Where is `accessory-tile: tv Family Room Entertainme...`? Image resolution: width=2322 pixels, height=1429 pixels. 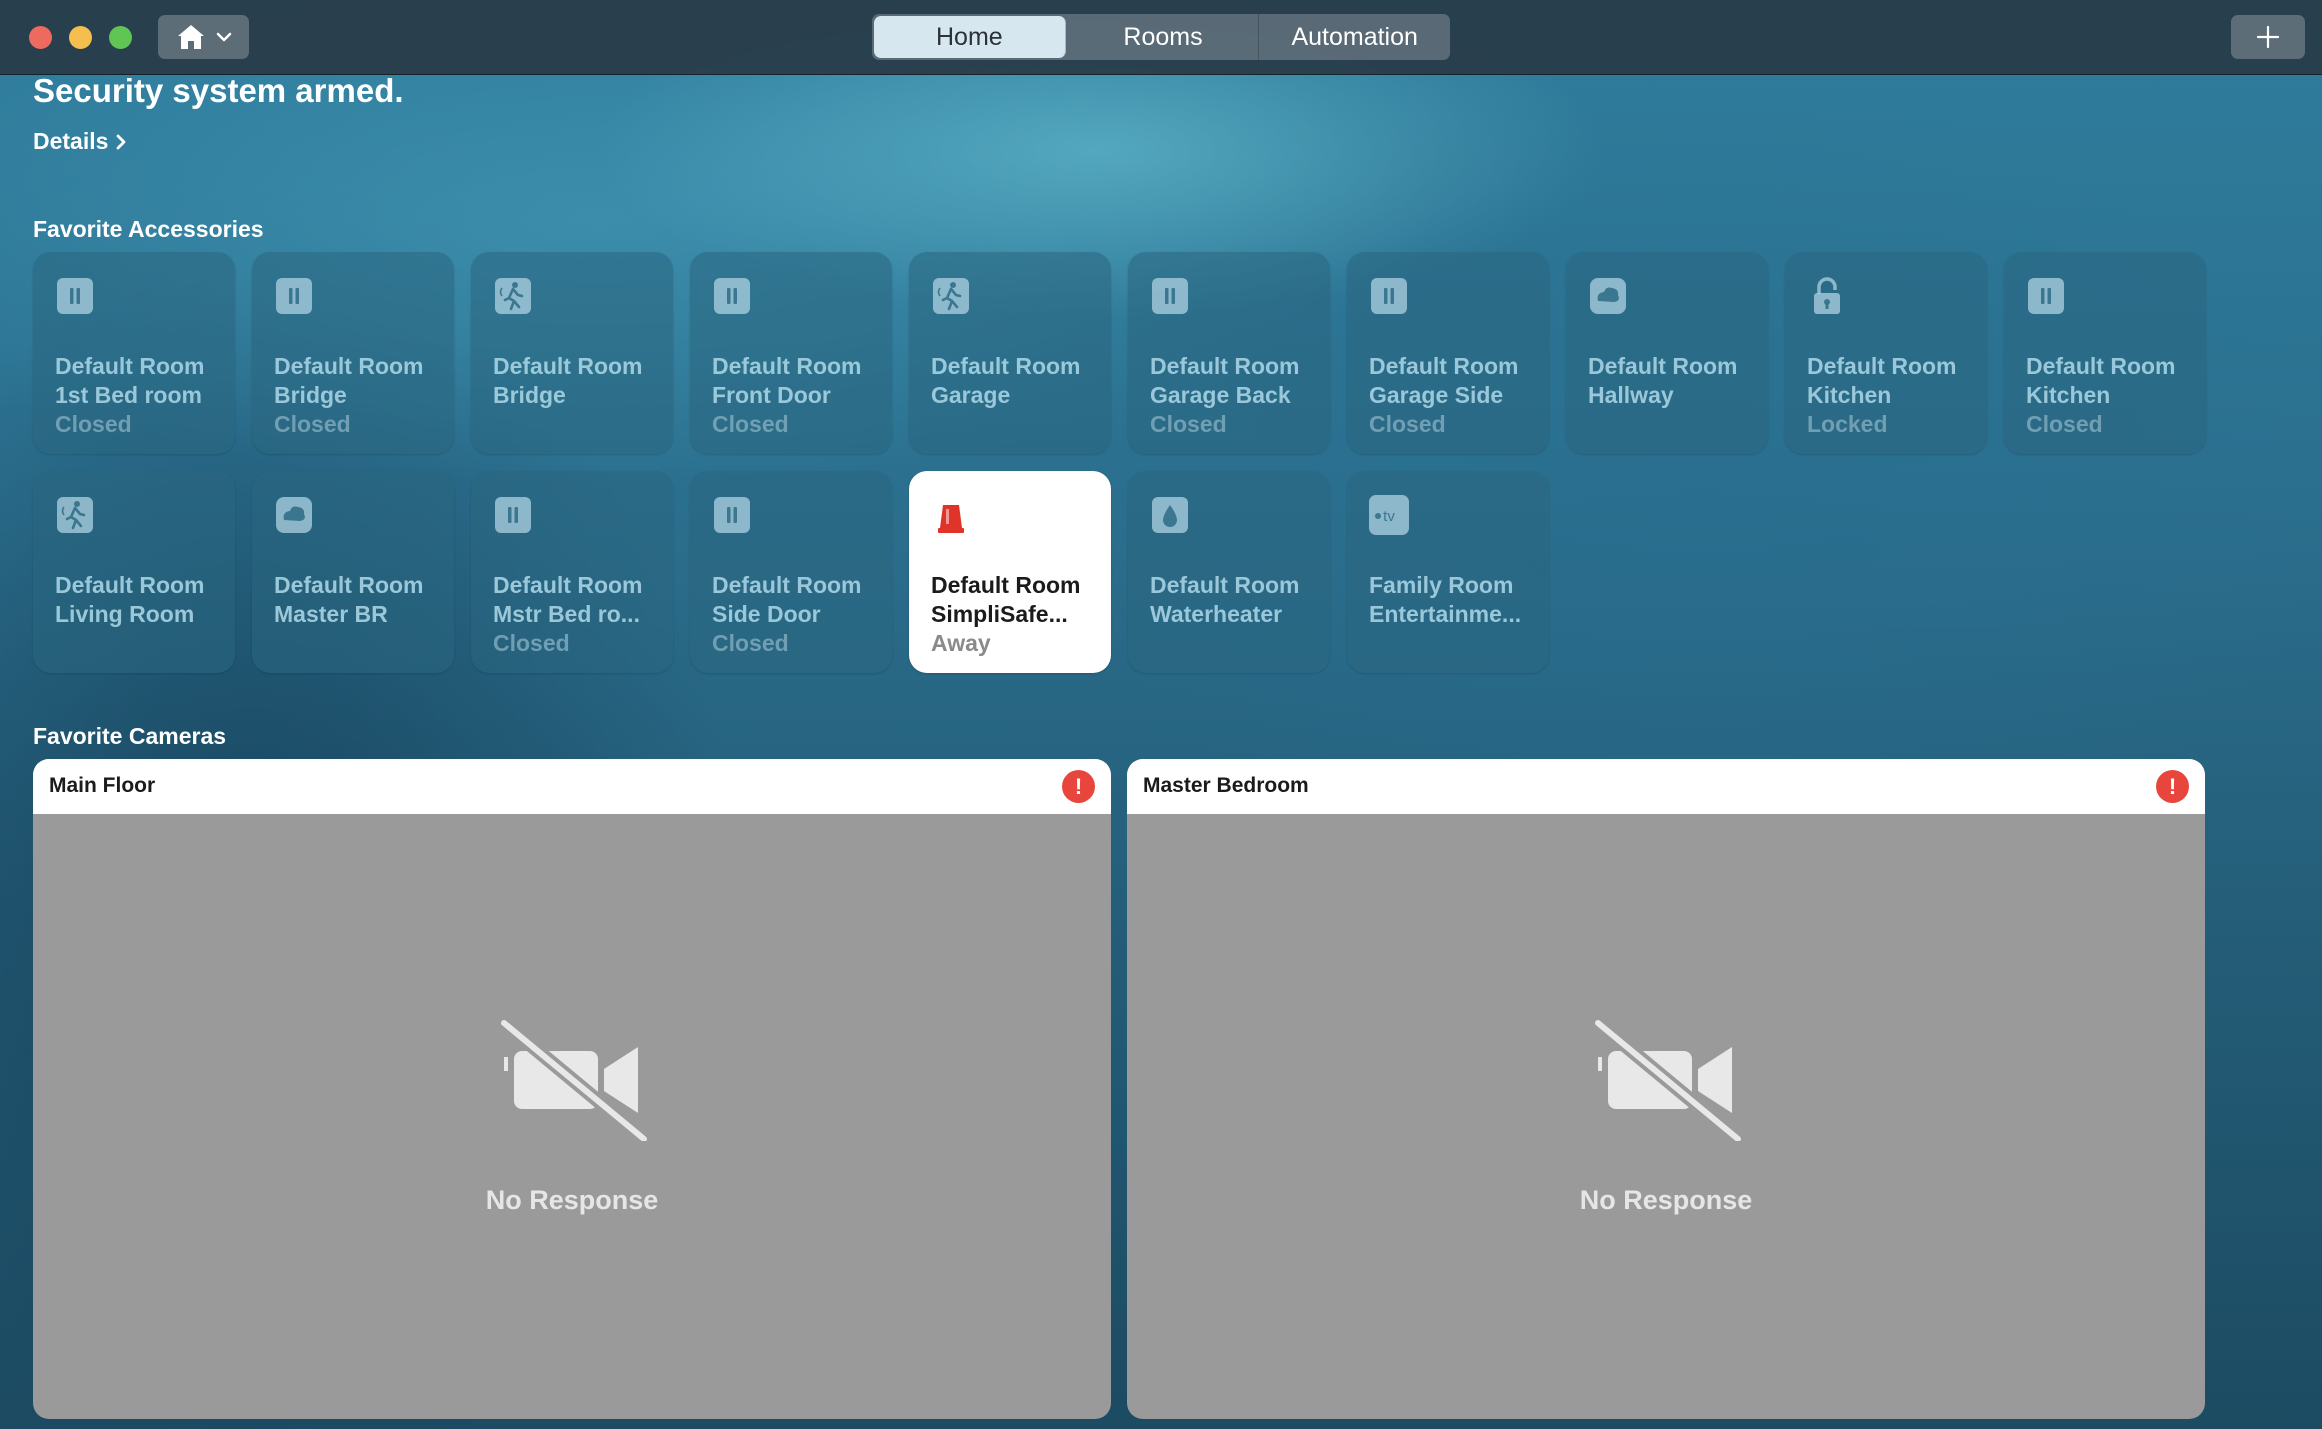
accessory-tile: tv Family Room Entertainme... is located at coordinates (1448, 572).